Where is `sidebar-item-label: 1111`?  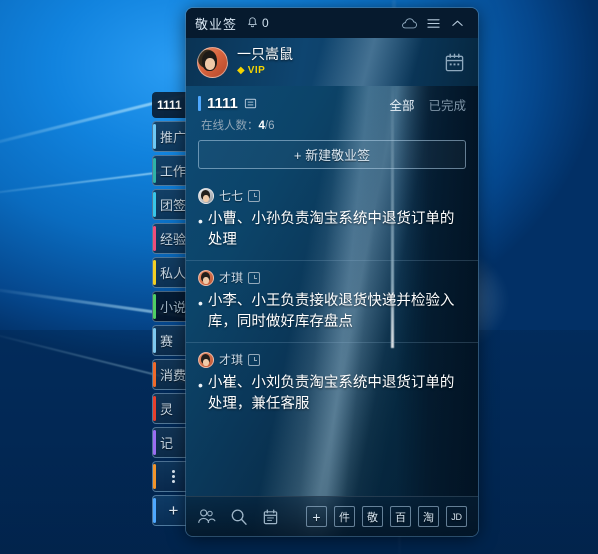 sidebar-item-label: 1111 is located at coordinates (169, 105).